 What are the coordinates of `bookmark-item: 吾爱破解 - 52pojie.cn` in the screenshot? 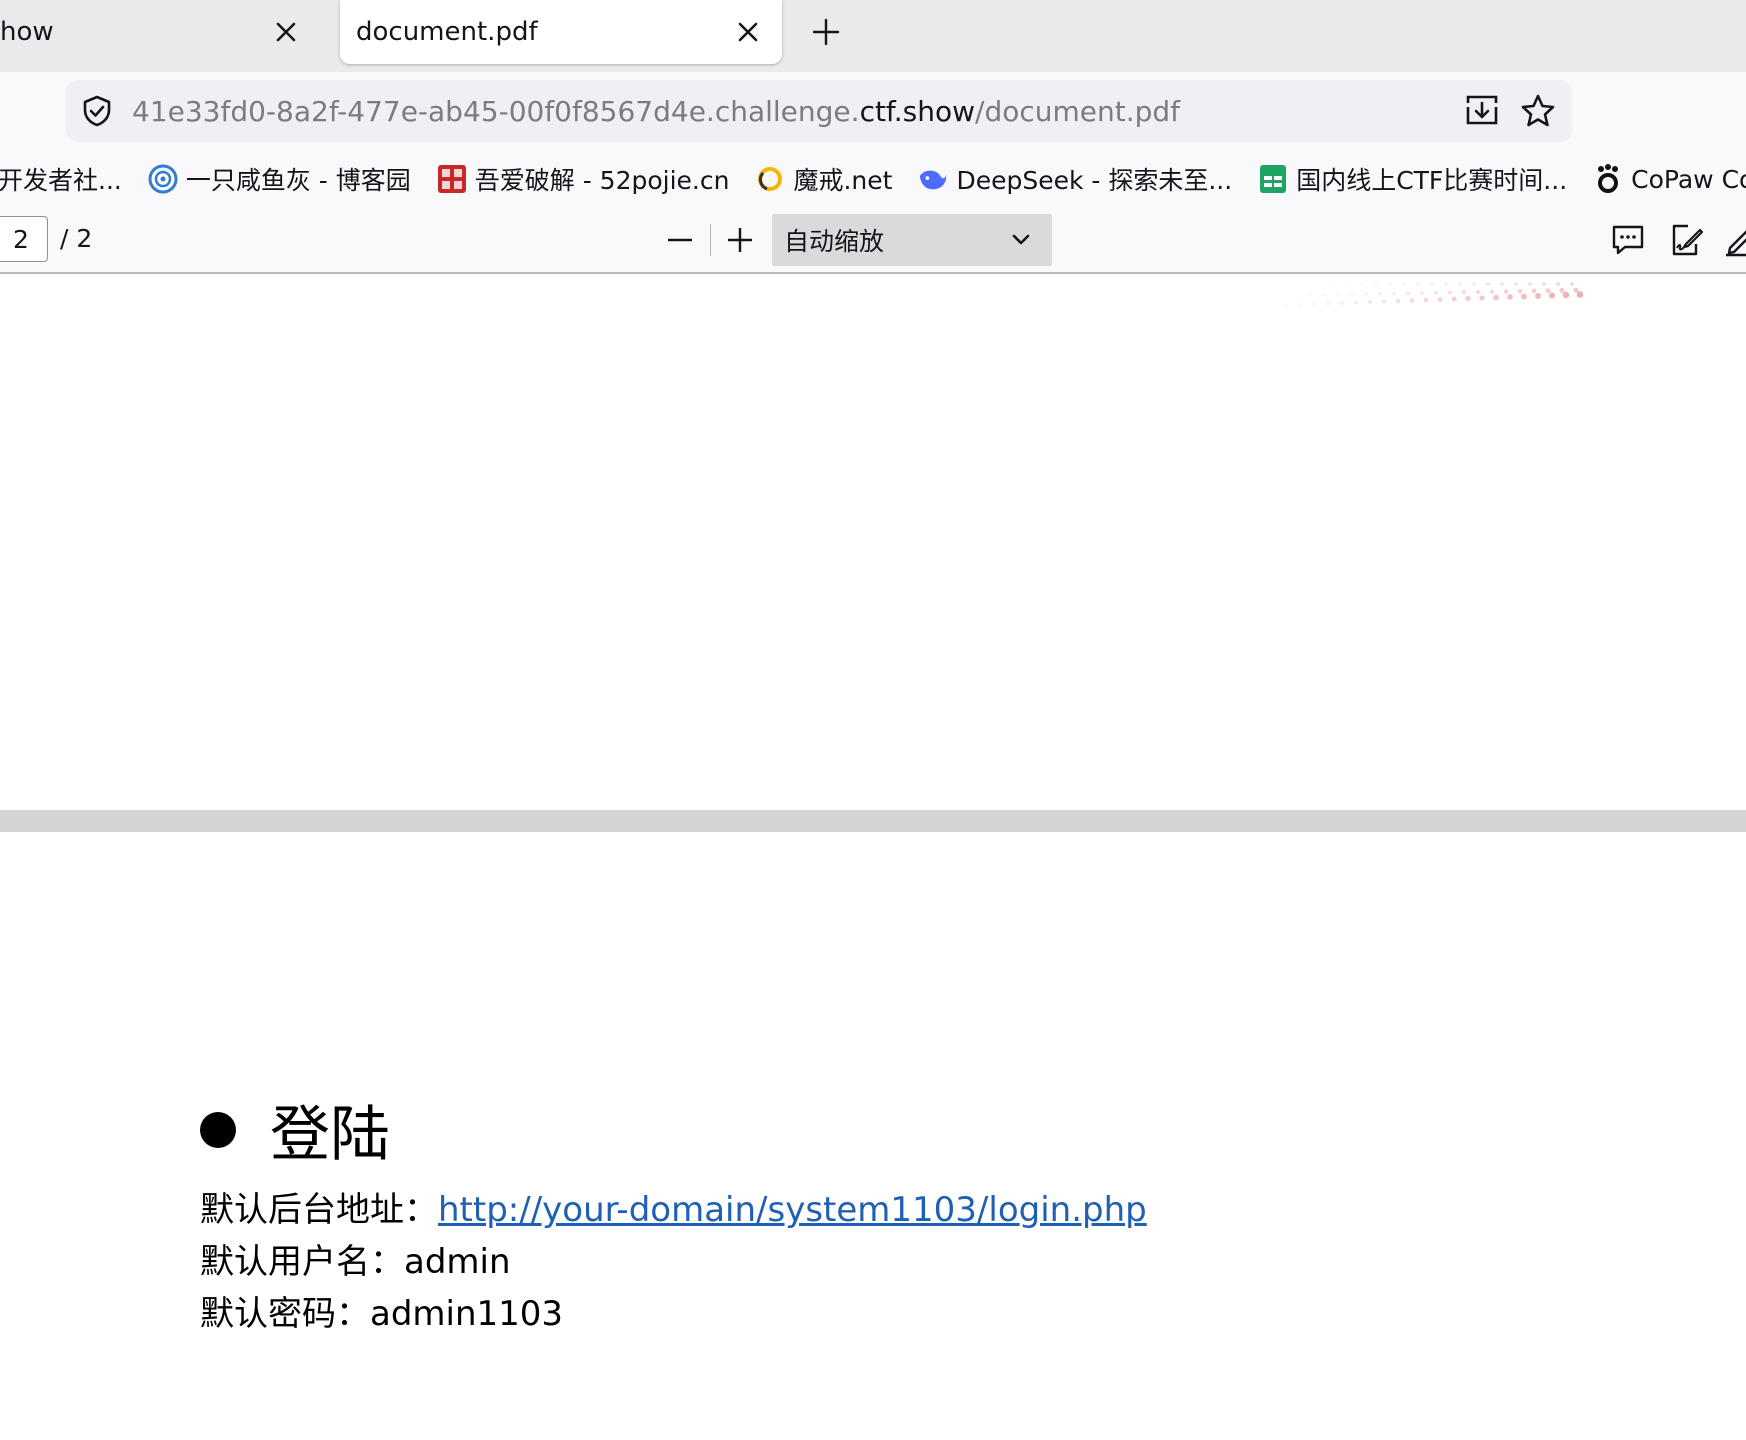 It's located at (583, 179).